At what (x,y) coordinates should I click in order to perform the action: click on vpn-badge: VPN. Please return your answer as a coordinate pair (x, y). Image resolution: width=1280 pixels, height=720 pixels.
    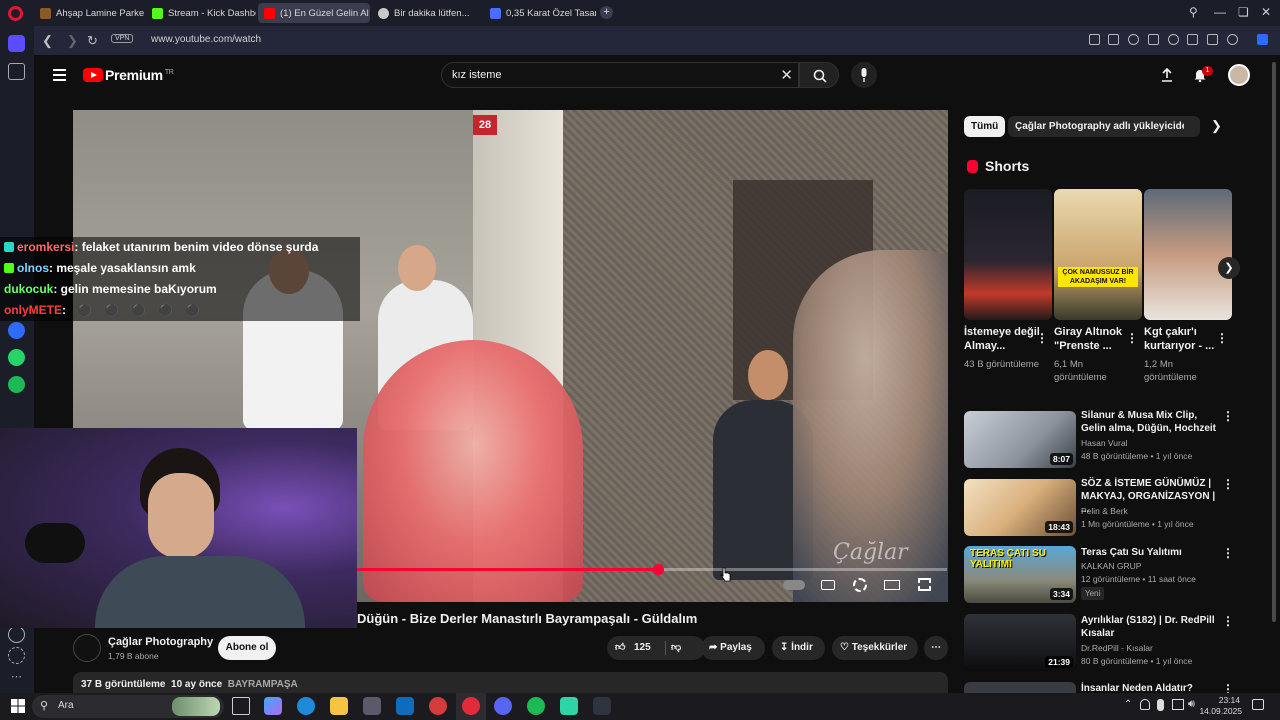
    Looking at the image, I should click on (122, 38).